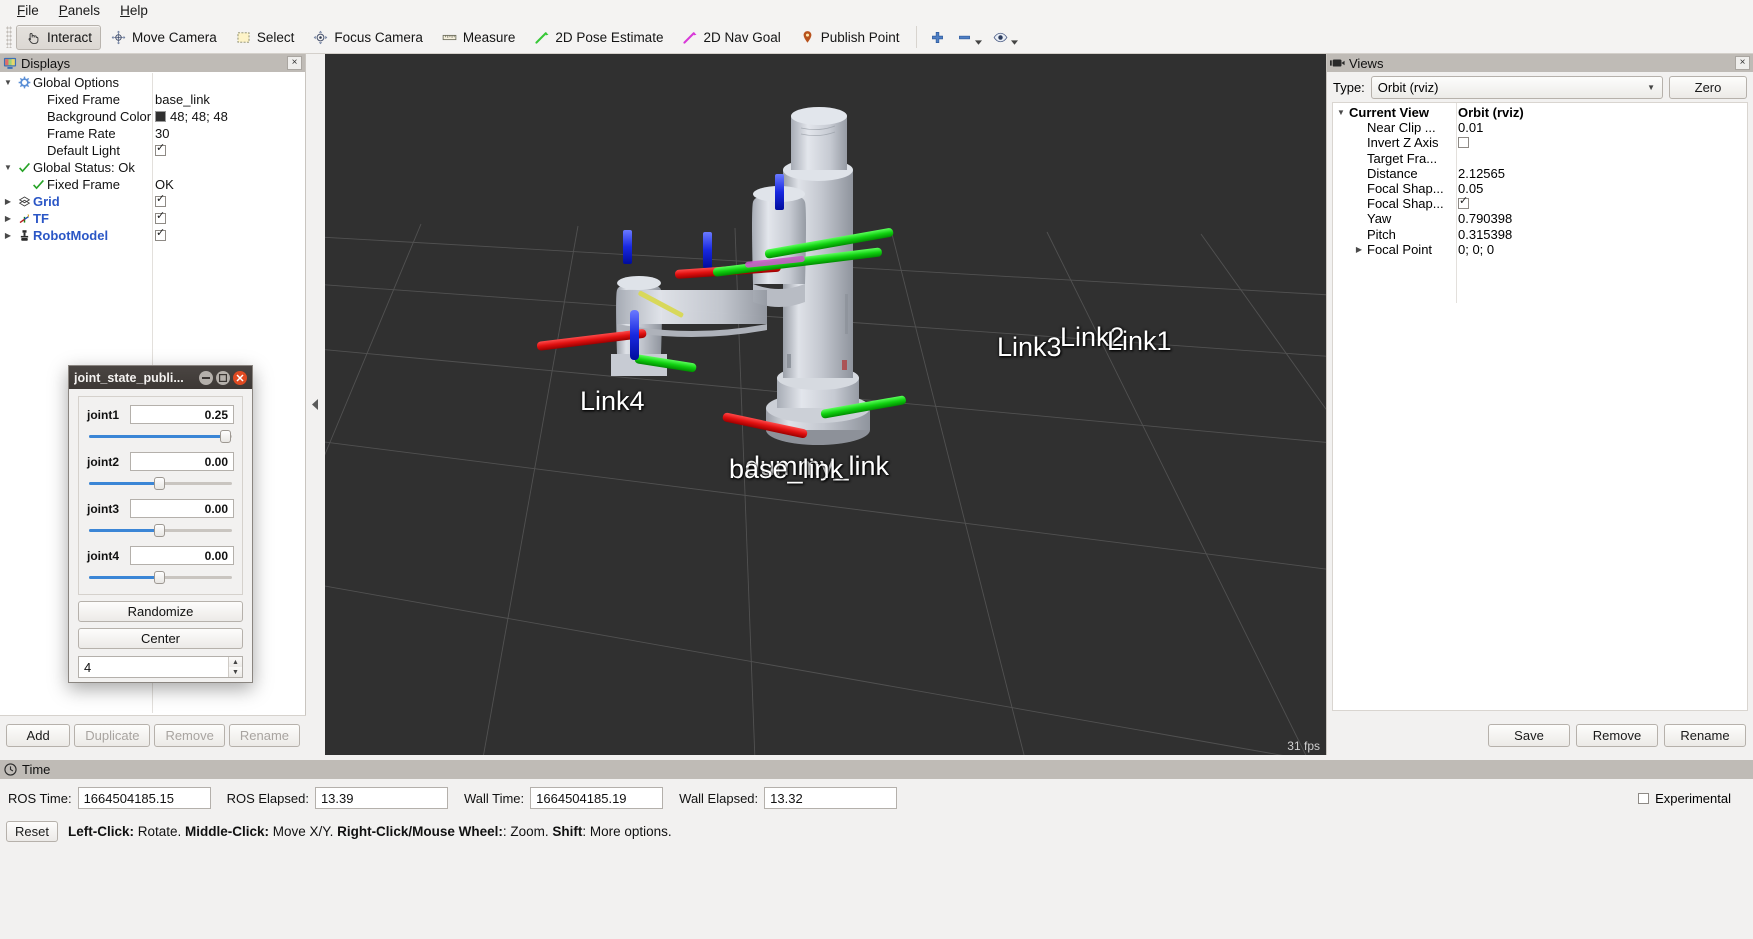 This screenshot has width=1753, height=939. What do you see at coordinates (160, 667) in the screenshot?
I see `jsp-spinbox: 4 ▲ ▼` at bounding box center [160, 667].